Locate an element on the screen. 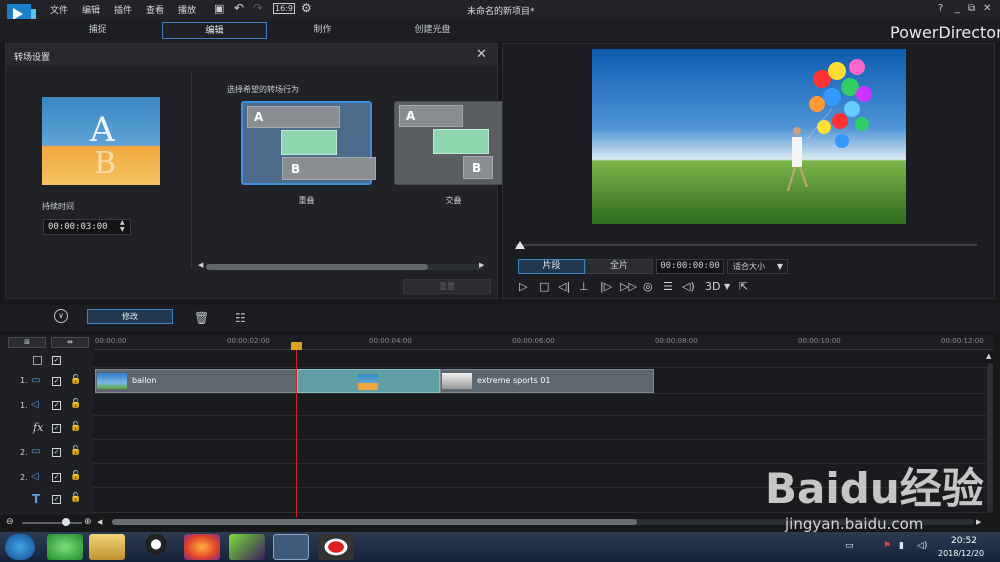  track-manager-icon: ⊞ is located at coordinates (27, 342).